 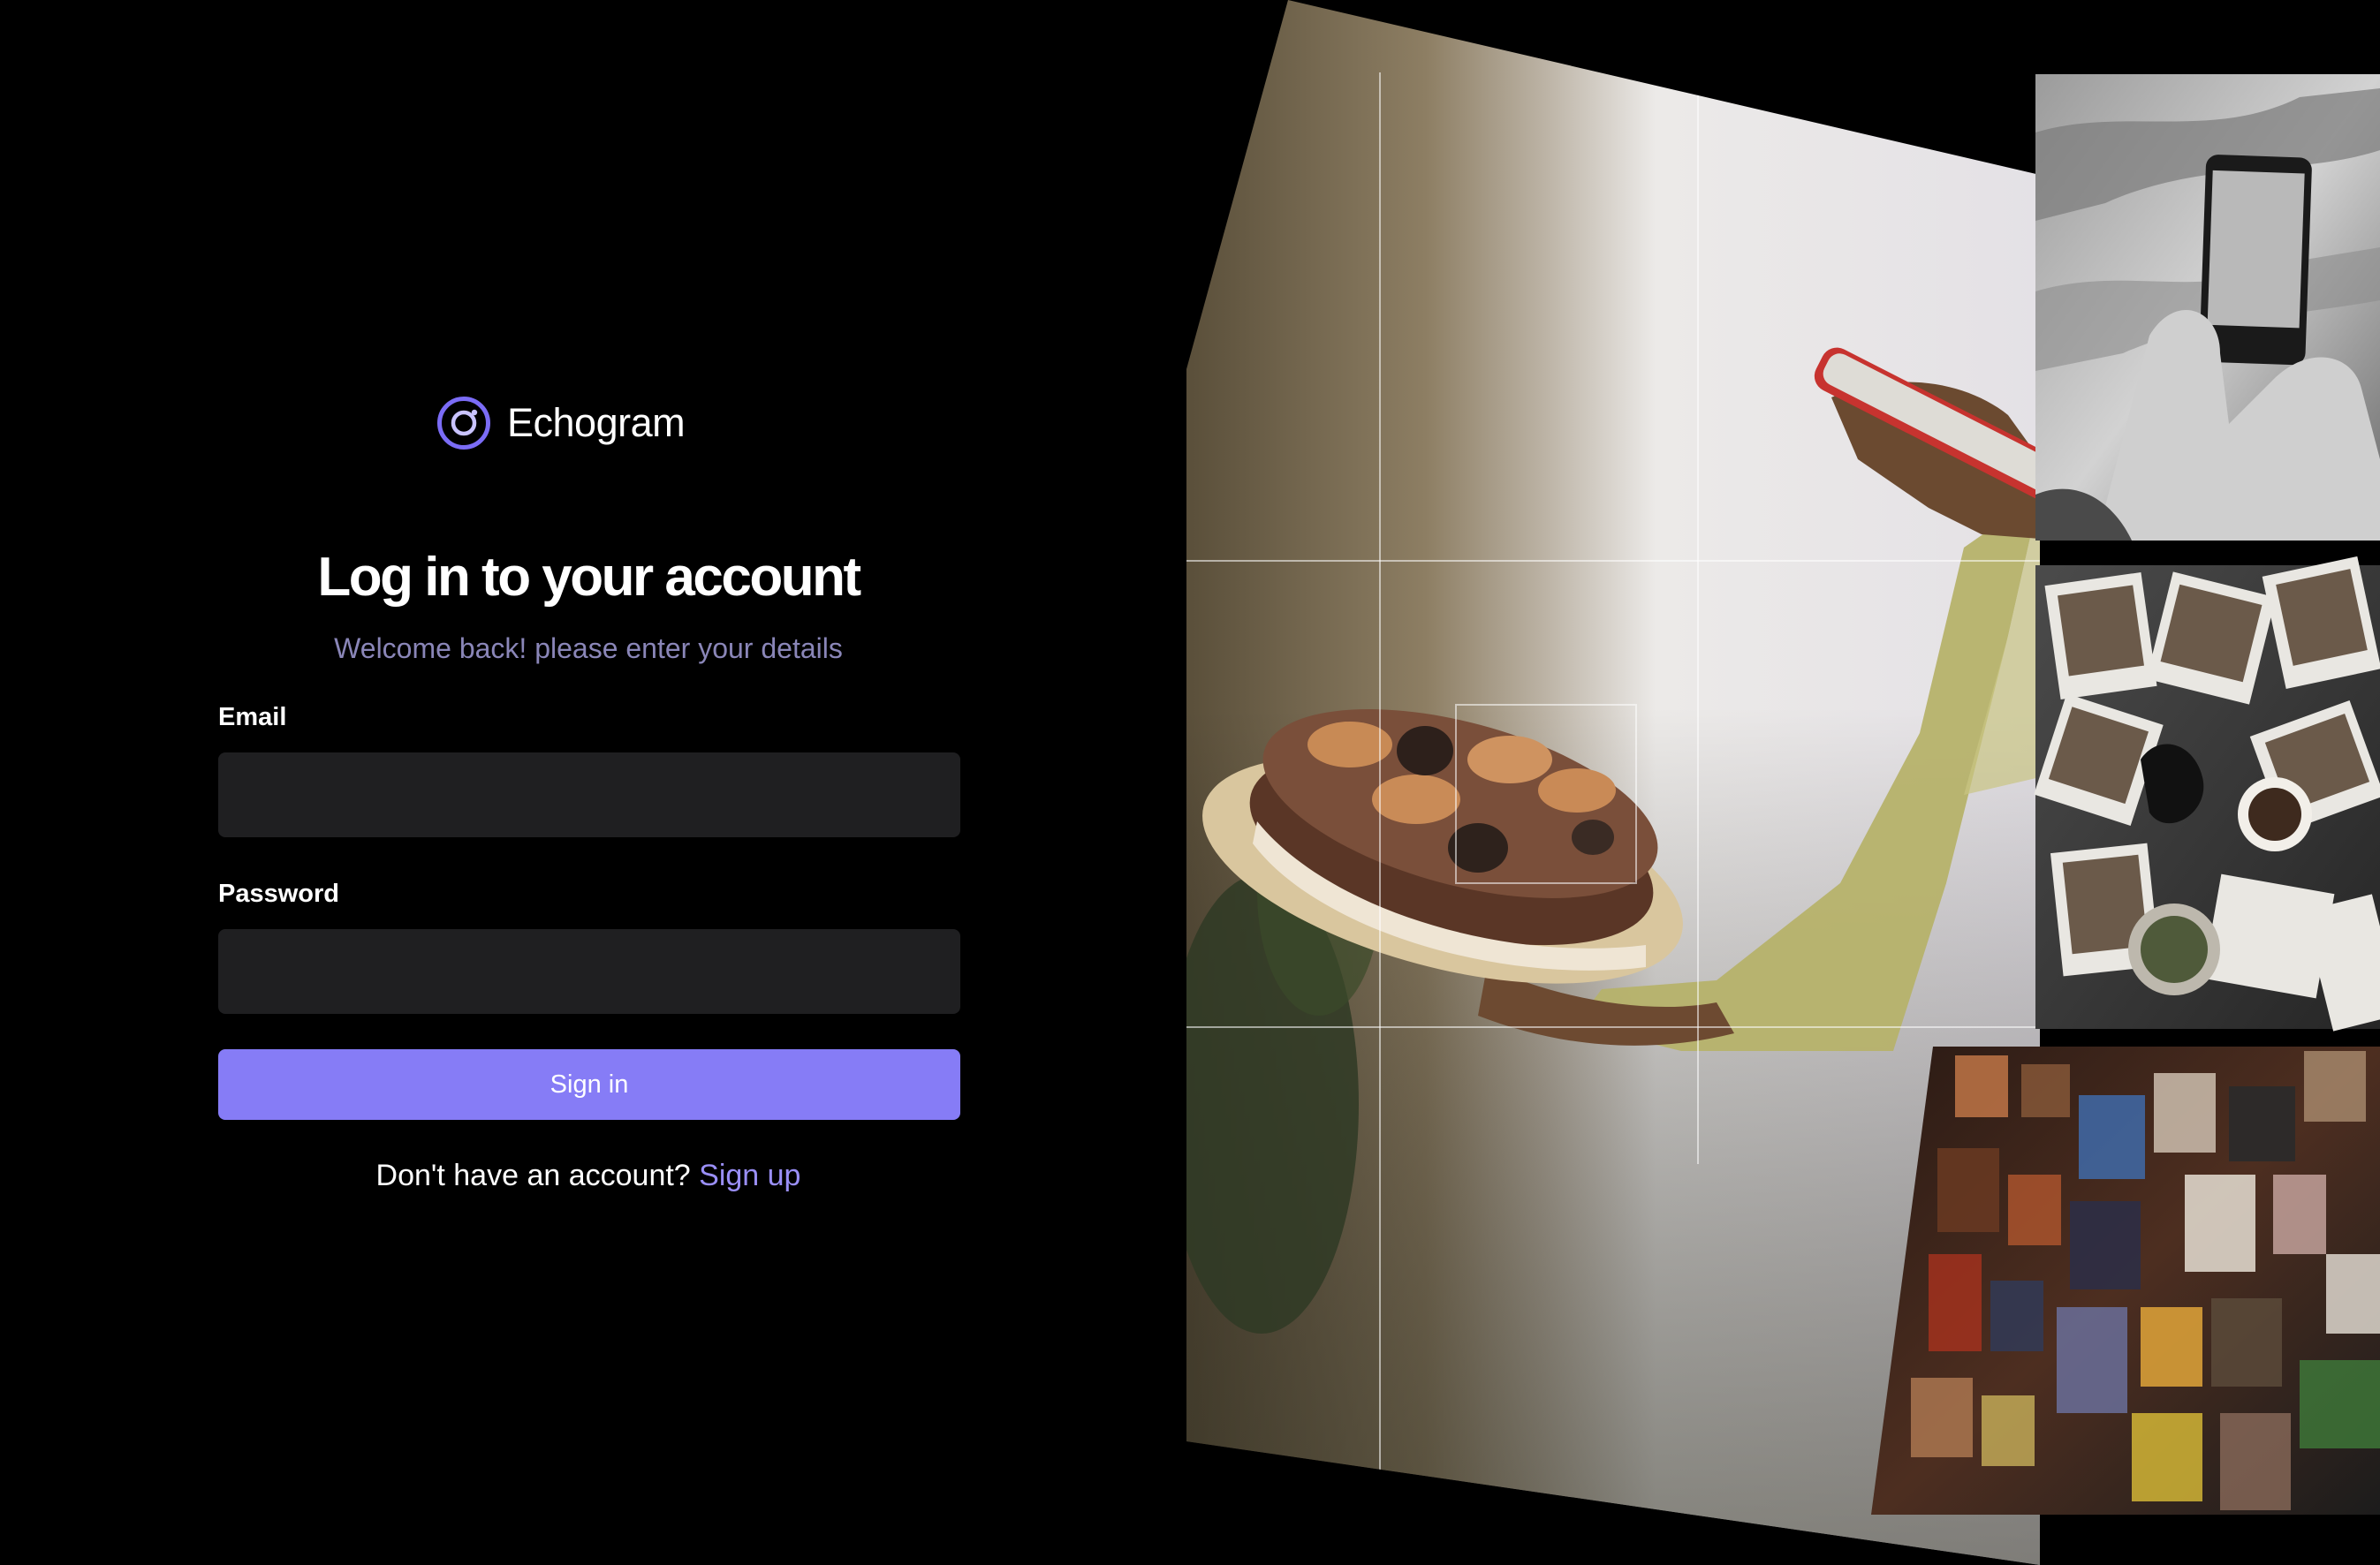 I want to click on signup-prompt-text: Don't have an account?, so click(x=533, y=1175).